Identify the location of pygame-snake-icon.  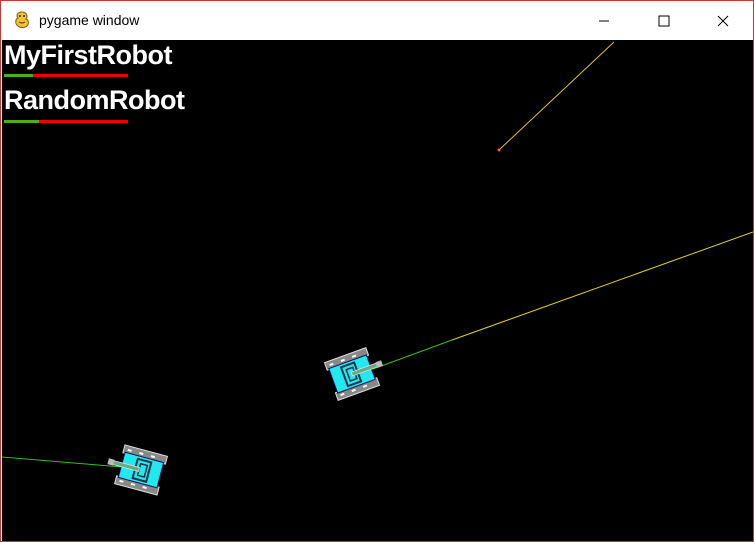
(22, 20).